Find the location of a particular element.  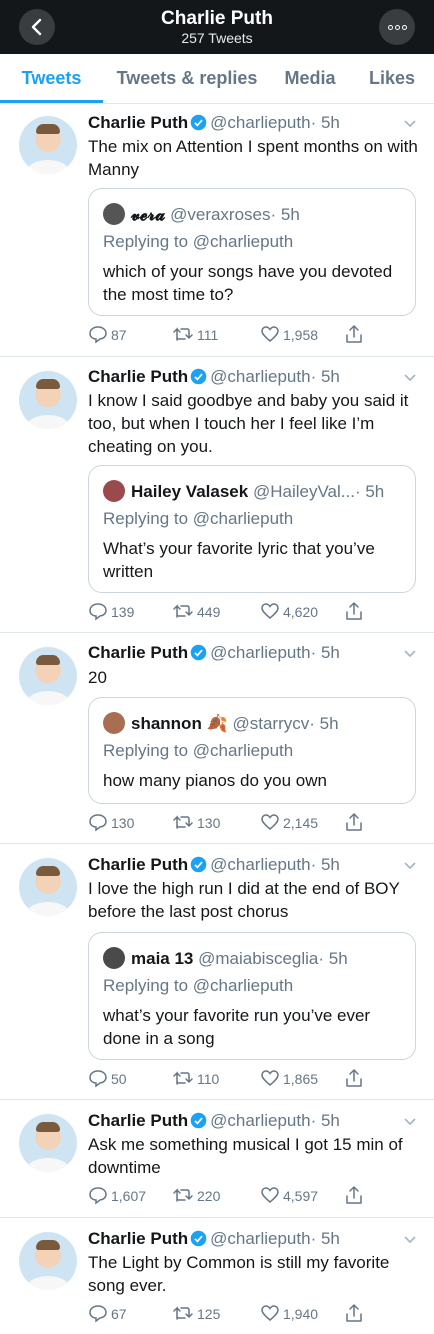

retweet-button: 110 is located at coordinates (195, 1079).